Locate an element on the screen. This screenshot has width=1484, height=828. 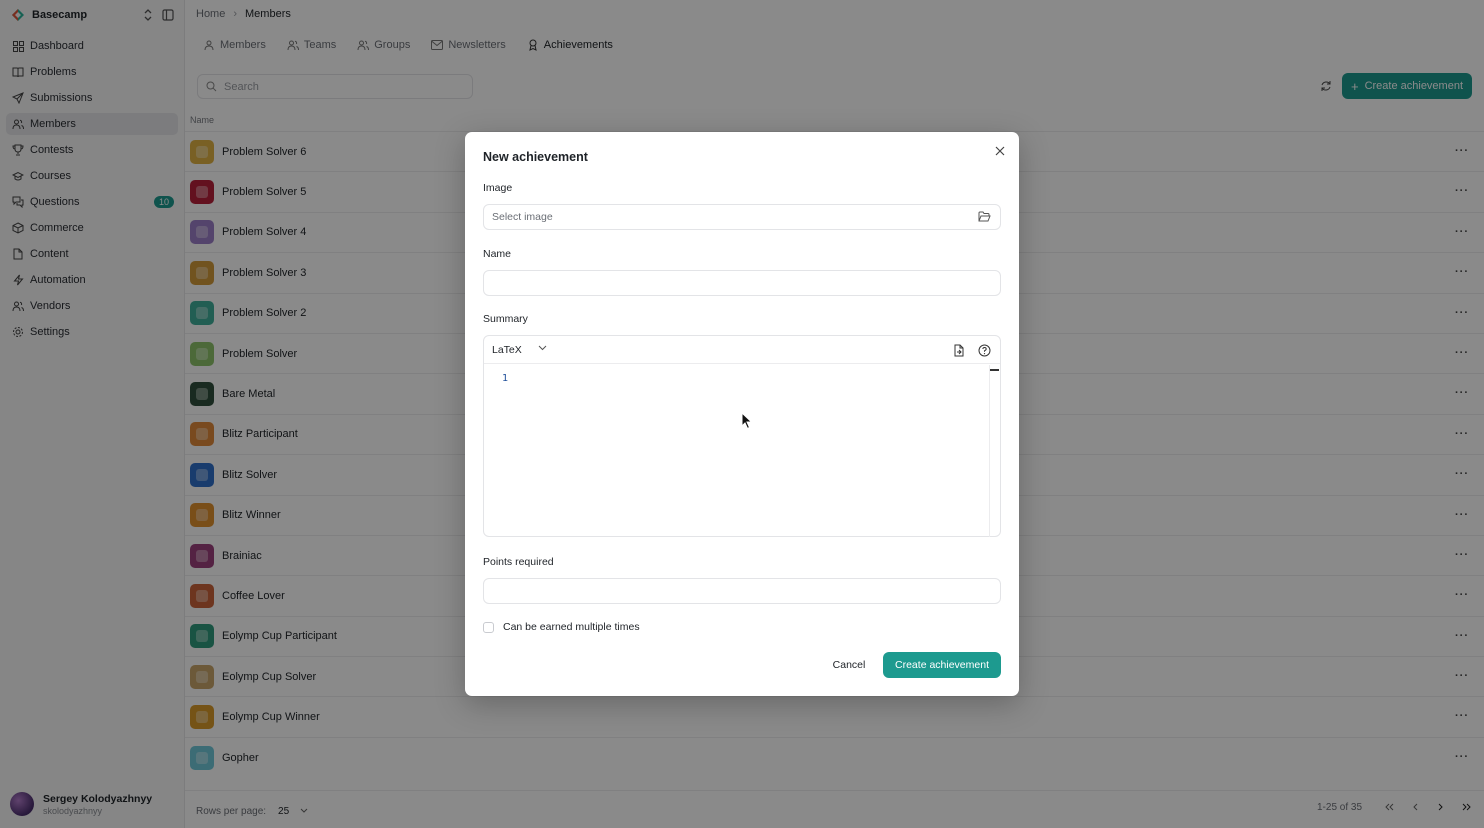
name-field is located at coordinates (742, 283).